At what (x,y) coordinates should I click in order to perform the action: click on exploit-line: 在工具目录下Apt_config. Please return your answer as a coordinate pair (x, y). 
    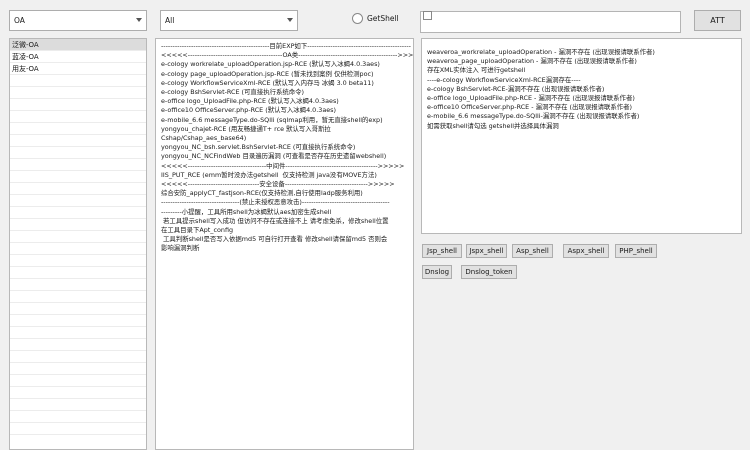
    Looking at the image, I should click on (197, 230).